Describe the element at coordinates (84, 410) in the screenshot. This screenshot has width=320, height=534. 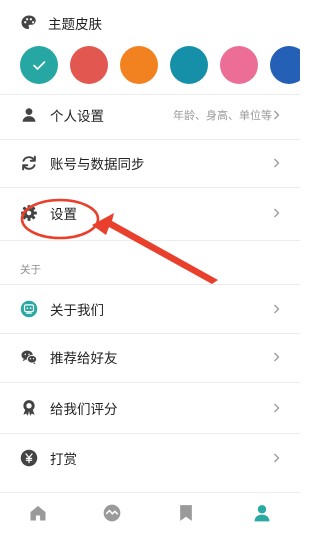
I see `menu-item-label: 给我们评分` at that location.